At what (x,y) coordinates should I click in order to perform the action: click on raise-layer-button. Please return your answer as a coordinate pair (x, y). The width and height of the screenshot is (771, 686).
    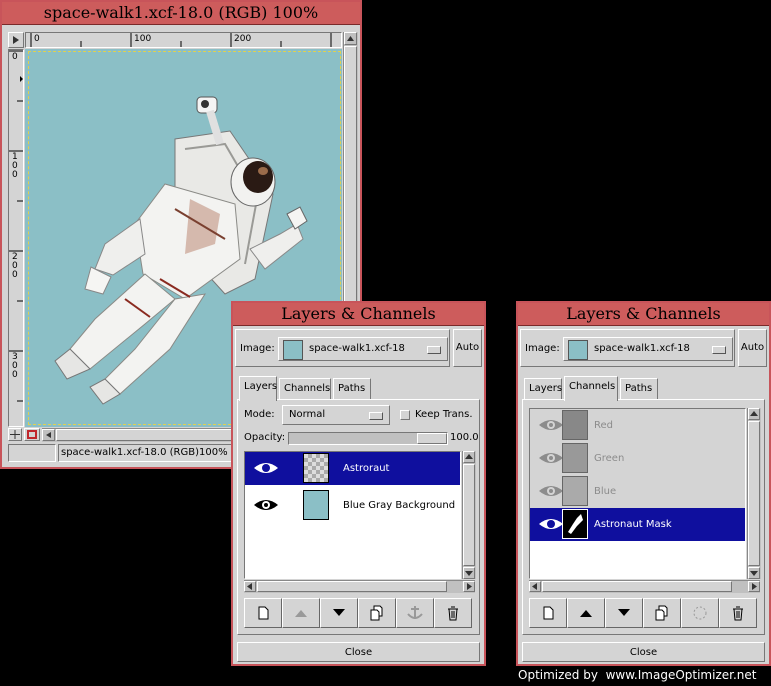
    Looking at the image, I should click on (301, 613).